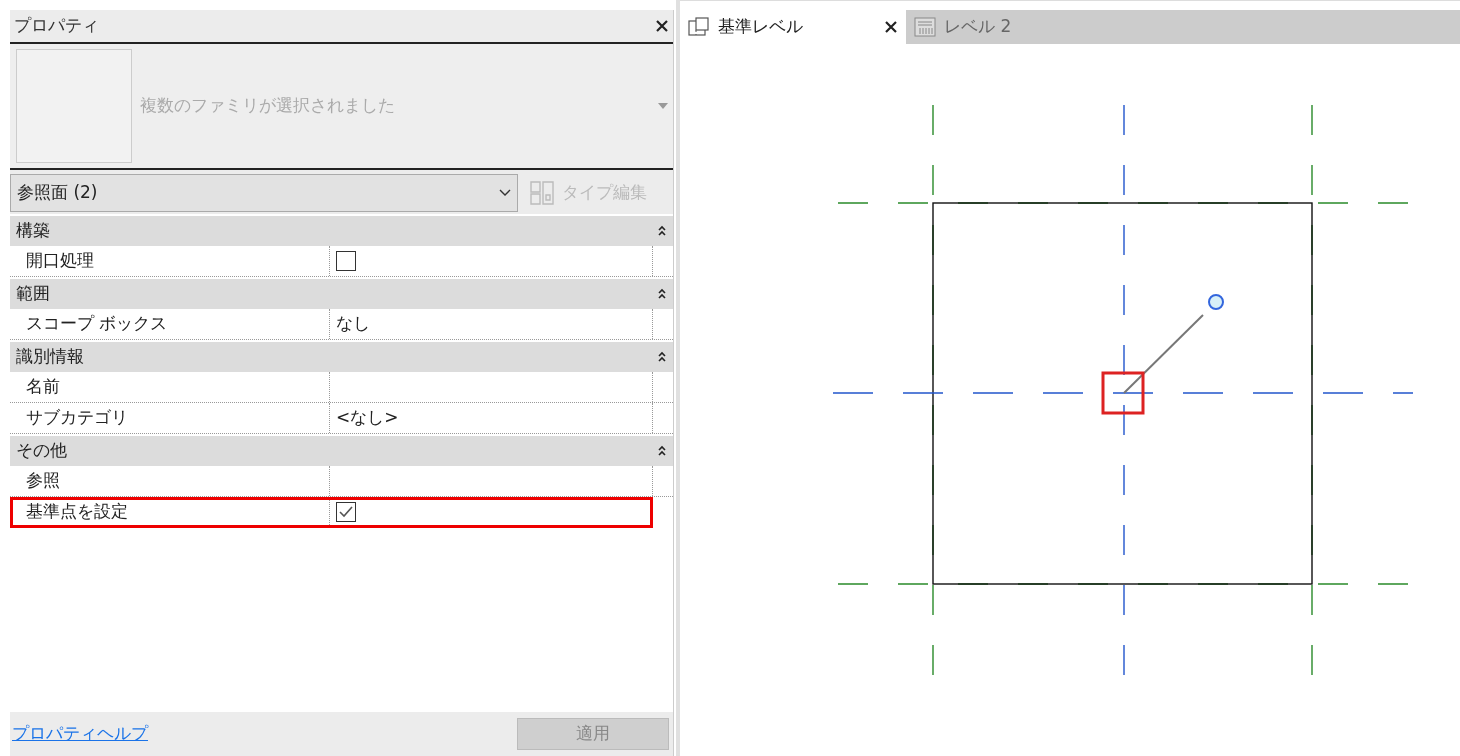  What do you see at coordinates (170, 261) in the screenshot?
I see `property-label: 開口処理` at bounding box center [170, 261].